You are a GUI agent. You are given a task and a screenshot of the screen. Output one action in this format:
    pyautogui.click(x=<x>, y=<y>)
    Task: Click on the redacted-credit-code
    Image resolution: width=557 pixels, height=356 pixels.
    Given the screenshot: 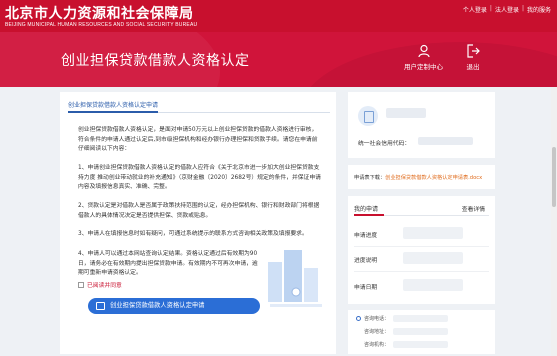 What is the action you would take?
    pyautogui.click(x=445, y=141)
    